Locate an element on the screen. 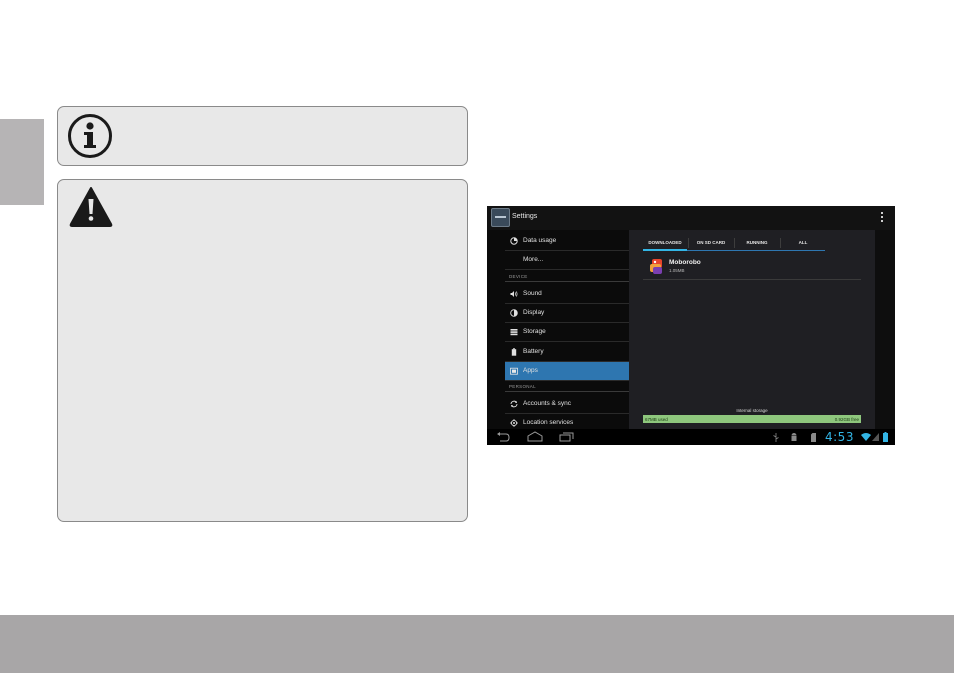 The height and width of the screenshot is (673, 954). storage-label: Internal storage is located at coordinates (752, 410).